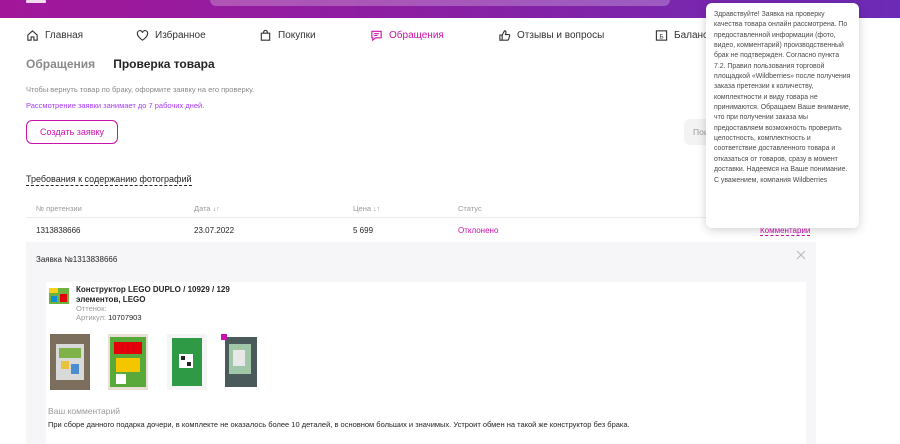 This screenshot has width=900, height=444. I want to click on cell-price: 5 699, so click(363, 230).